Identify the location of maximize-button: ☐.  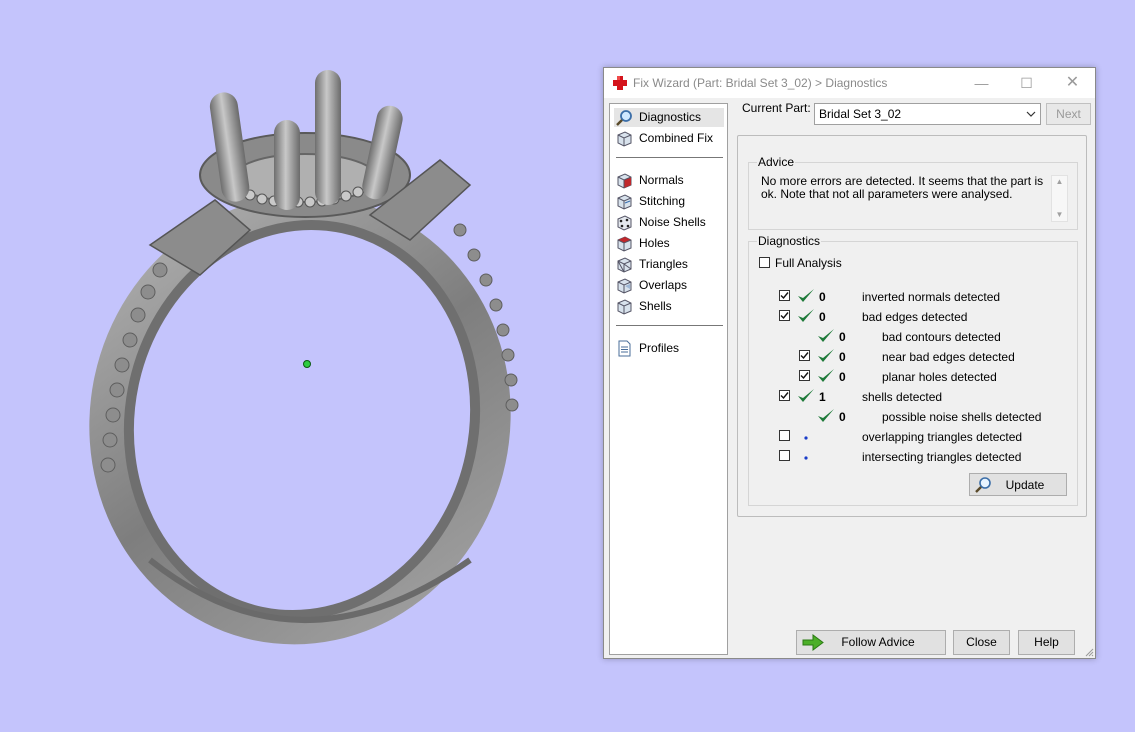
(1026, 83).